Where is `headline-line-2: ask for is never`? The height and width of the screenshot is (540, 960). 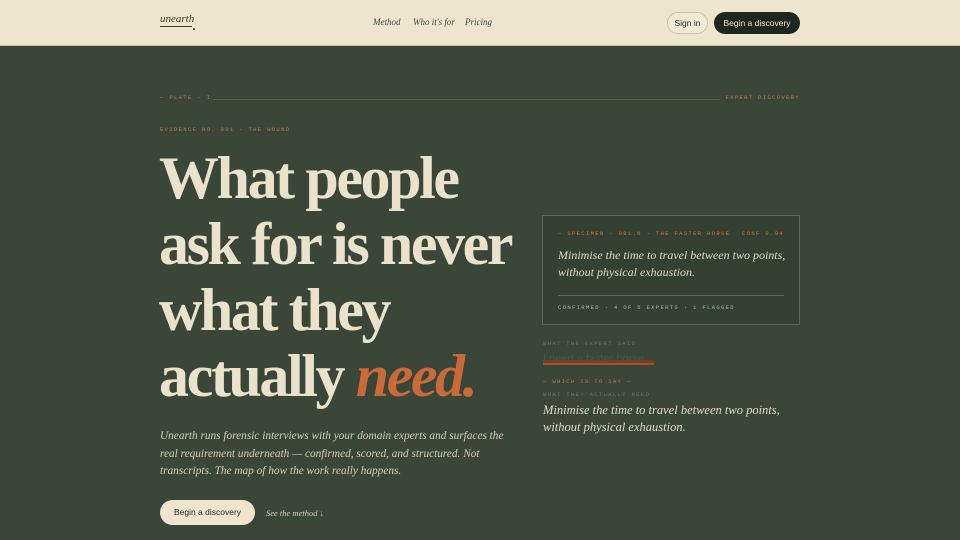 headline-line-2: ask for is never is located at coordinates (336, 244).